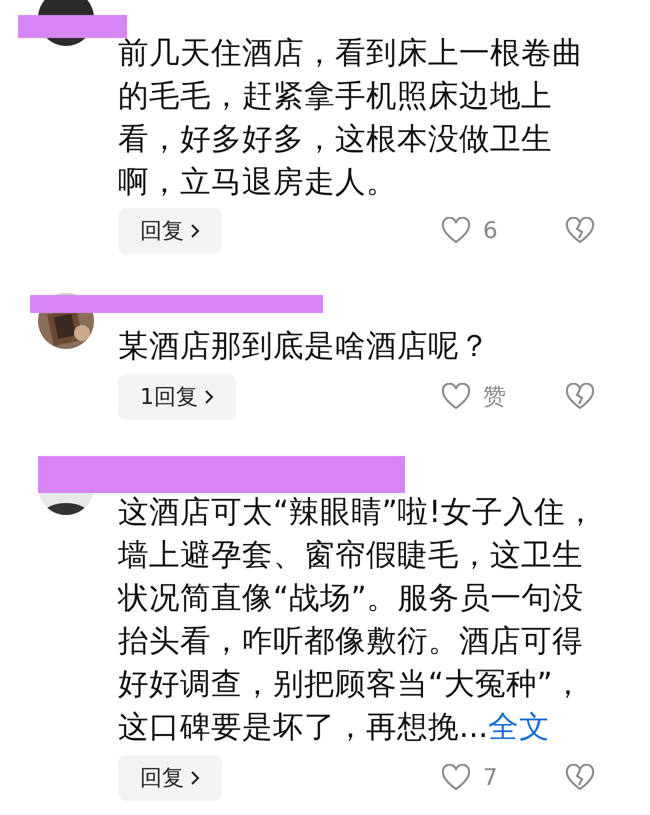  Describe the element at coordinates (351, 118) in the screenshot. I see `comment-text: 前几天住酒店，看到床上一根卷曲的毛毛，赶紧拿手机照床边地上看，好多好多，这根本没做卫生啊，立马退房走人。` at that location.